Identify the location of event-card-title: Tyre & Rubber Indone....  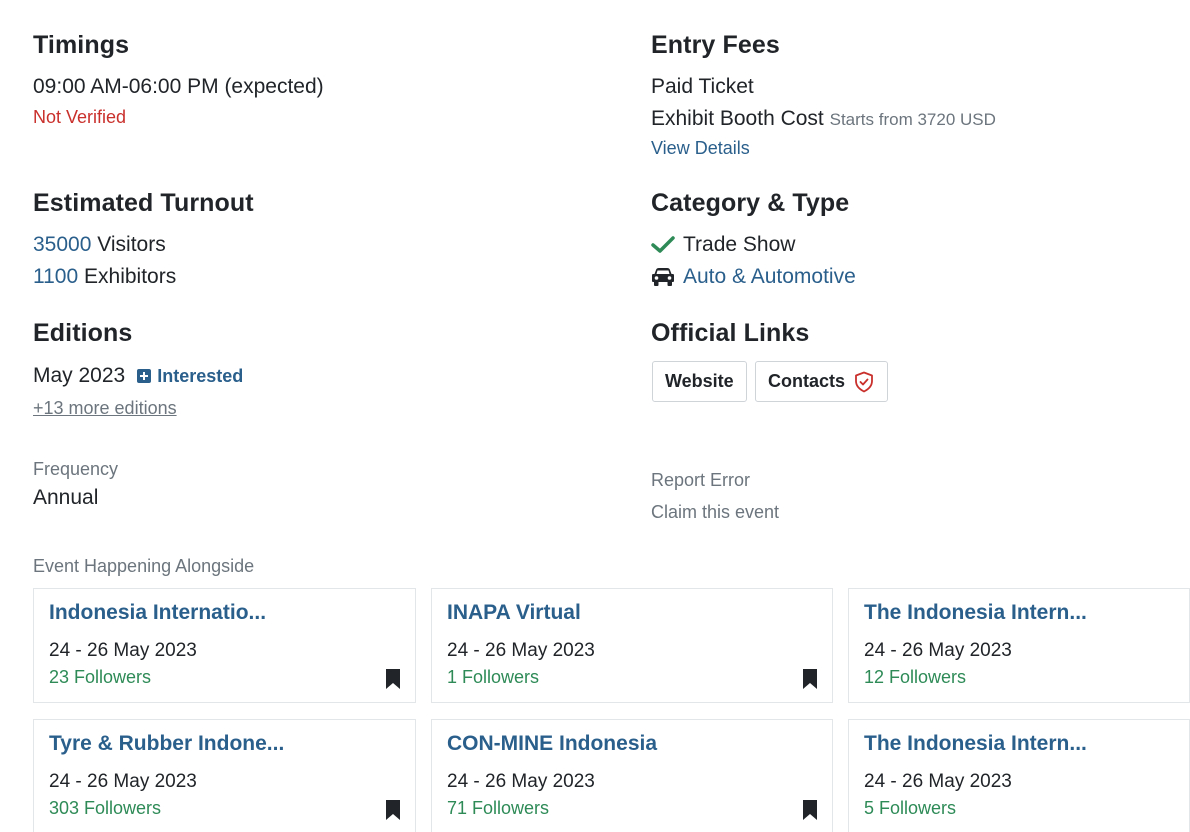
(166, 744).